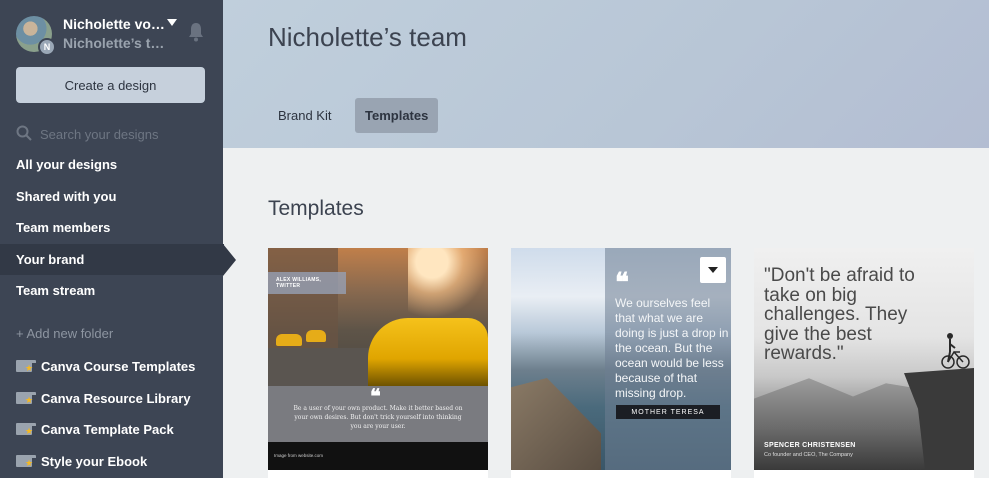 The width and height of the screenshot is (989, 478). I want to click on card-image-building, so click(303, 298).